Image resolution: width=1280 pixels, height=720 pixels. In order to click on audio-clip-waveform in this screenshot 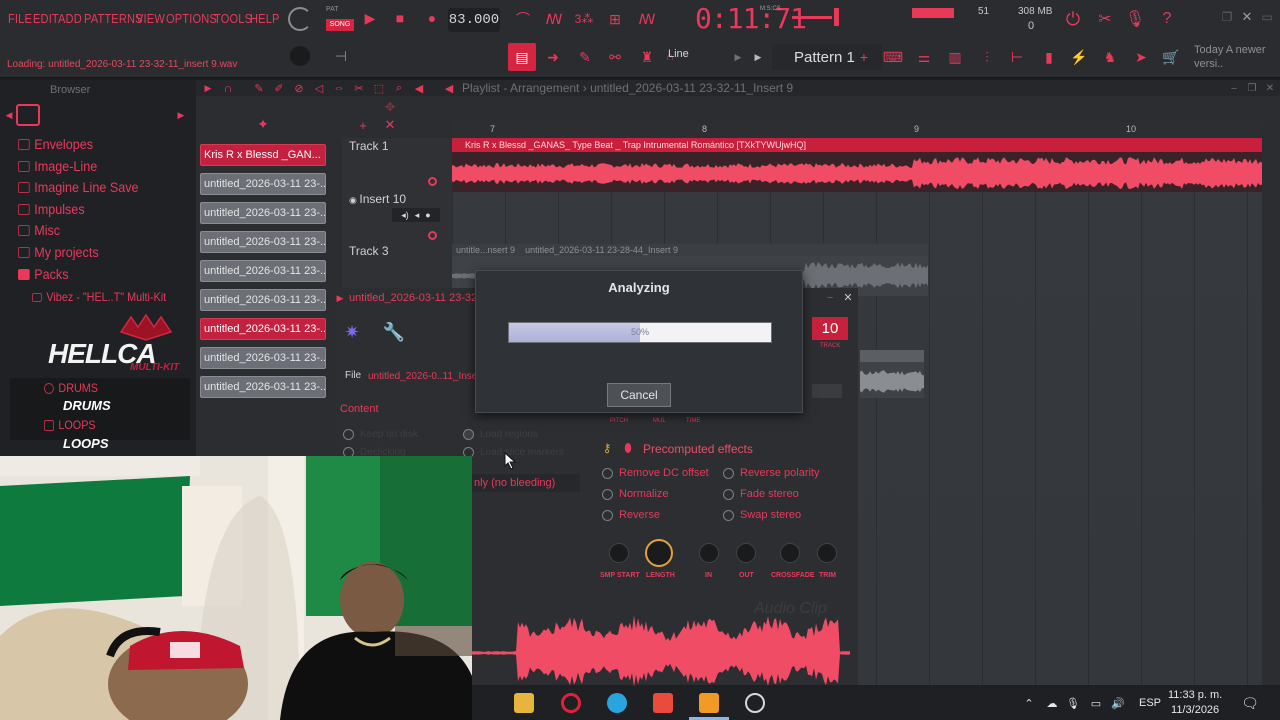, I will do `click(857, 172)`.